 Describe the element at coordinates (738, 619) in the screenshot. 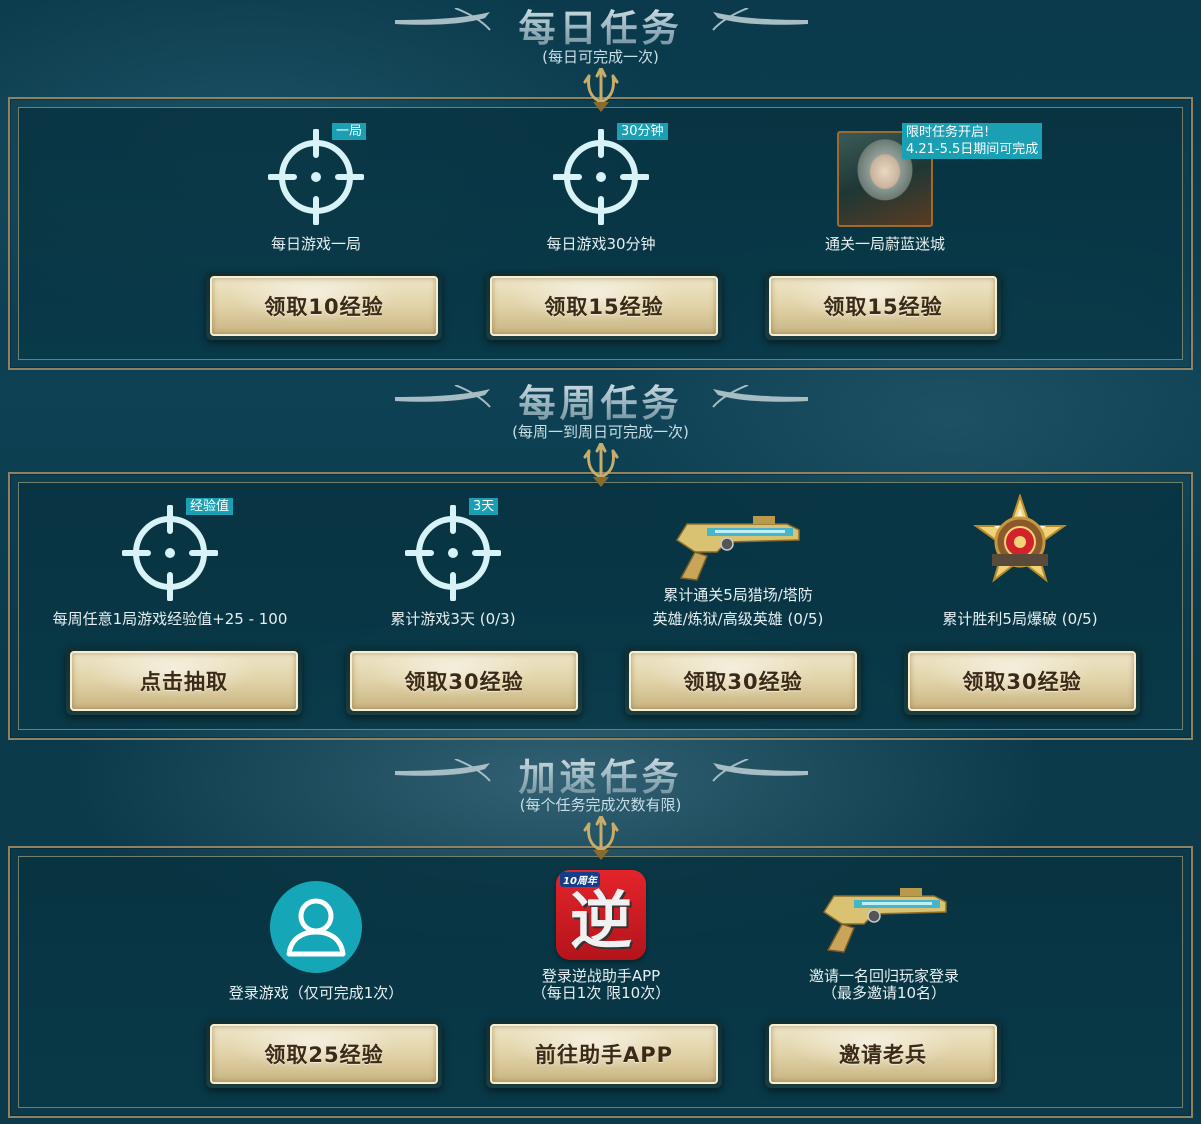

I see `task-label-line2: 英雄/炼狱/高级英雄 (0/5)` at that location.